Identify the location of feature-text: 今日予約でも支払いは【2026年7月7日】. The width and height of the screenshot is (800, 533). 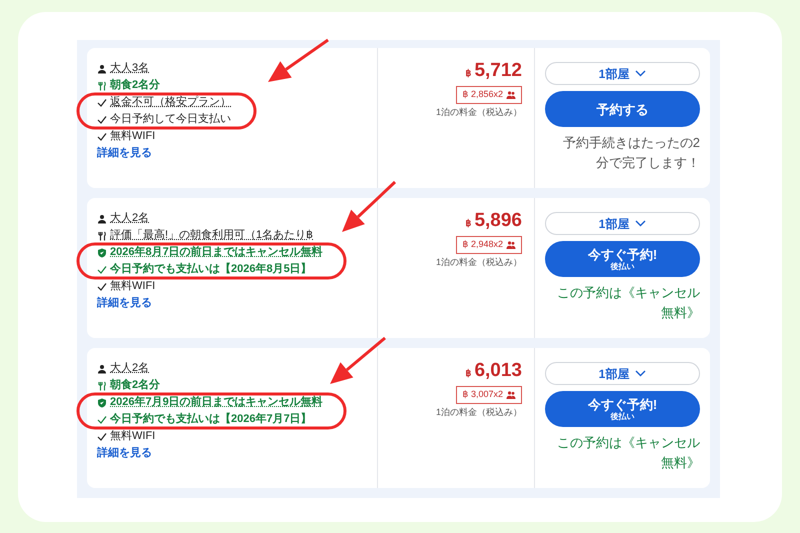
(211, 419).